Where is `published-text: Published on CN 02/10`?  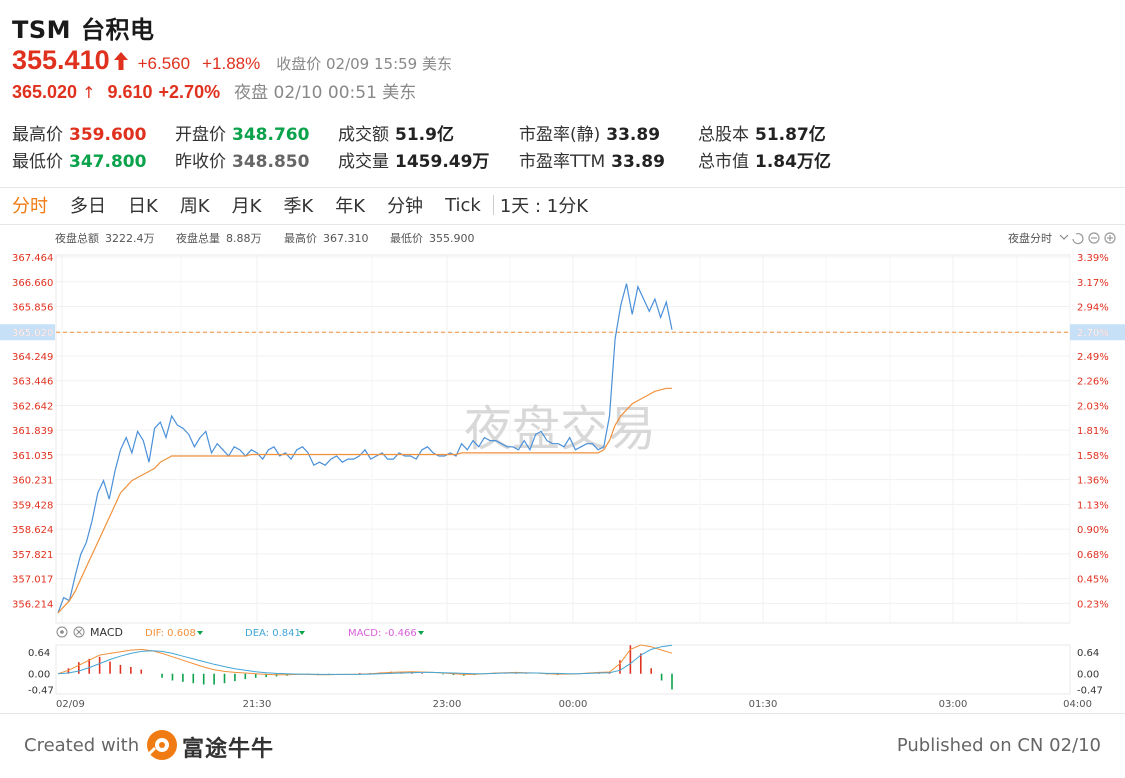 published-text: Published on CN 02/10 is located at coordinates (998, 745).